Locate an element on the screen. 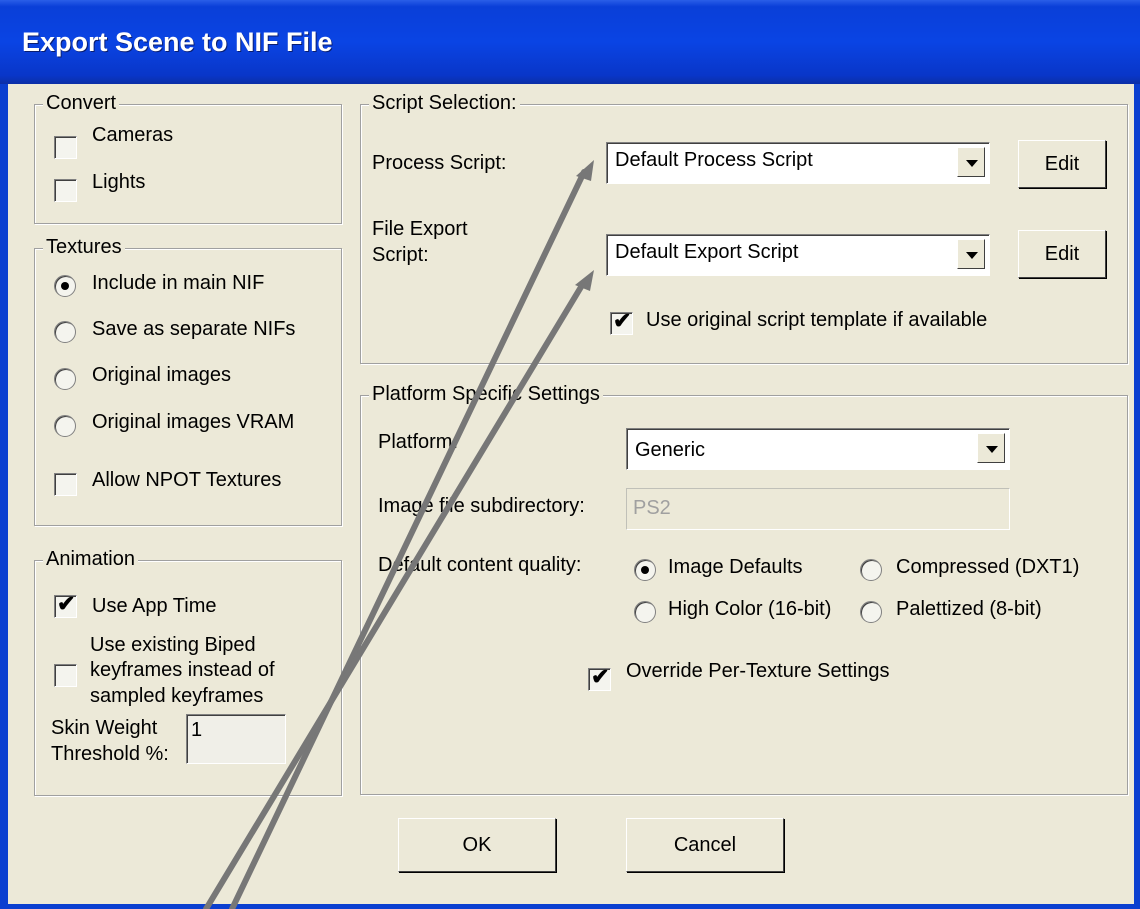  use-app-time-checkbox: ✔ is located at coordinates (65, 604).